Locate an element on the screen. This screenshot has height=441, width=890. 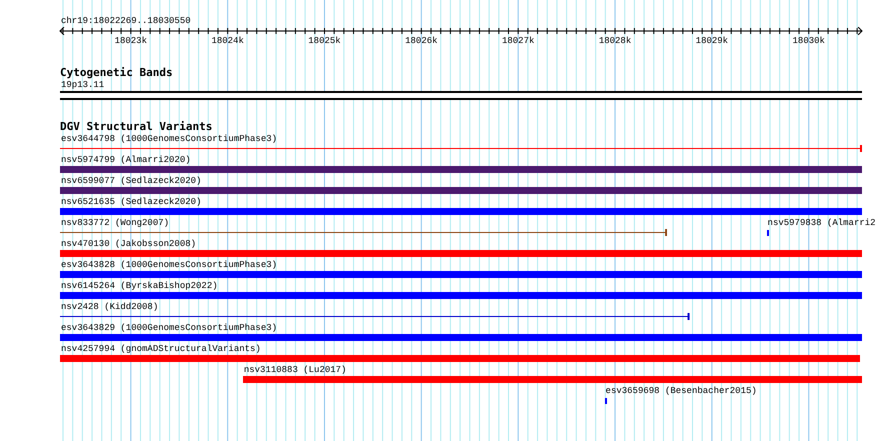
variant-label: nsv5974799 (Almarri2020) is located at coordinates (125, 160).